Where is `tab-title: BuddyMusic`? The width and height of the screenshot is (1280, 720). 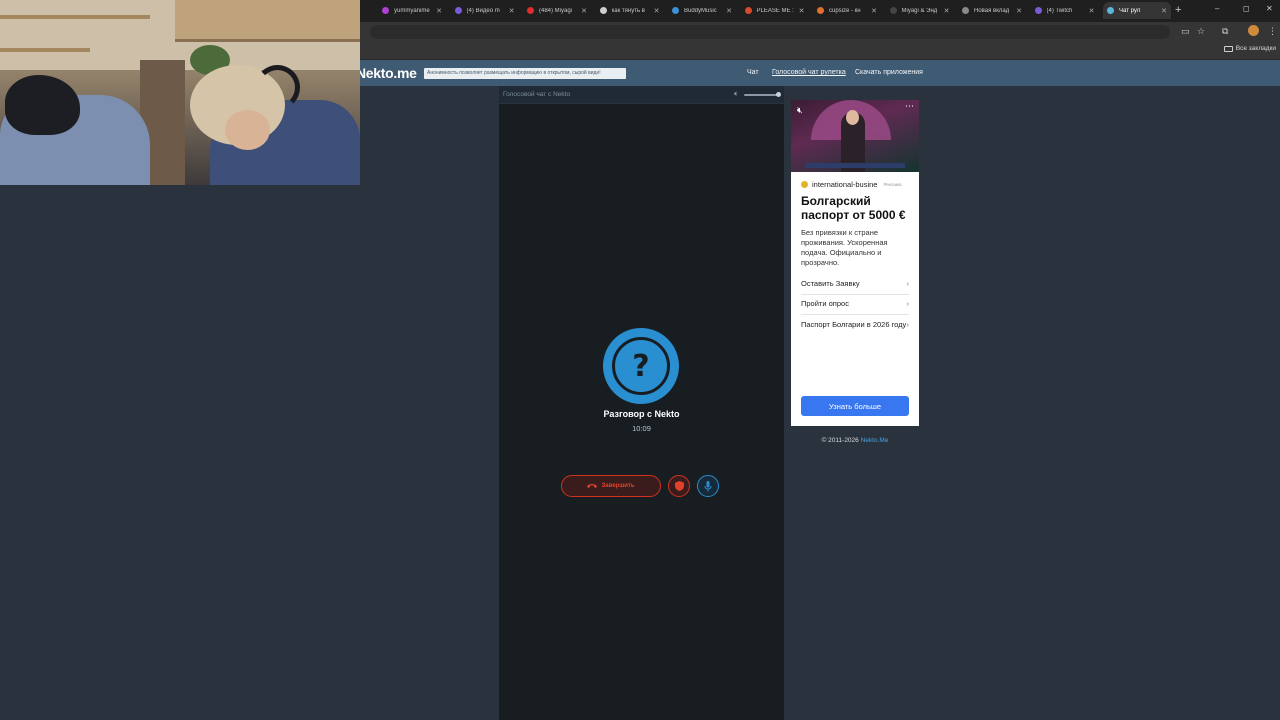 tab-title: BuddyMusic is located at coordinates (700, 10).